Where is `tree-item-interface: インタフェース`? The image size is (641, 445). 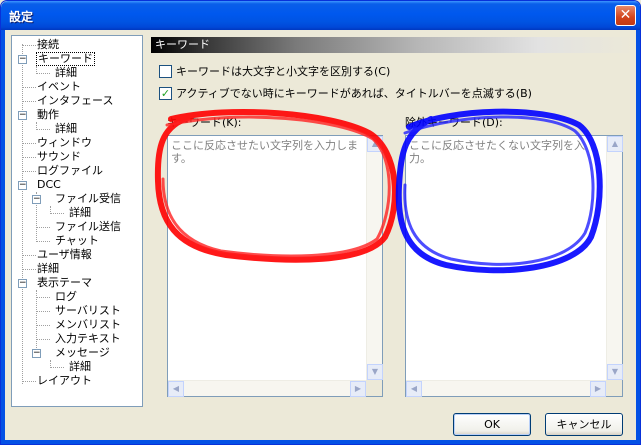
tree-item-interface: インタフェース is located at coordinates (75, 101).